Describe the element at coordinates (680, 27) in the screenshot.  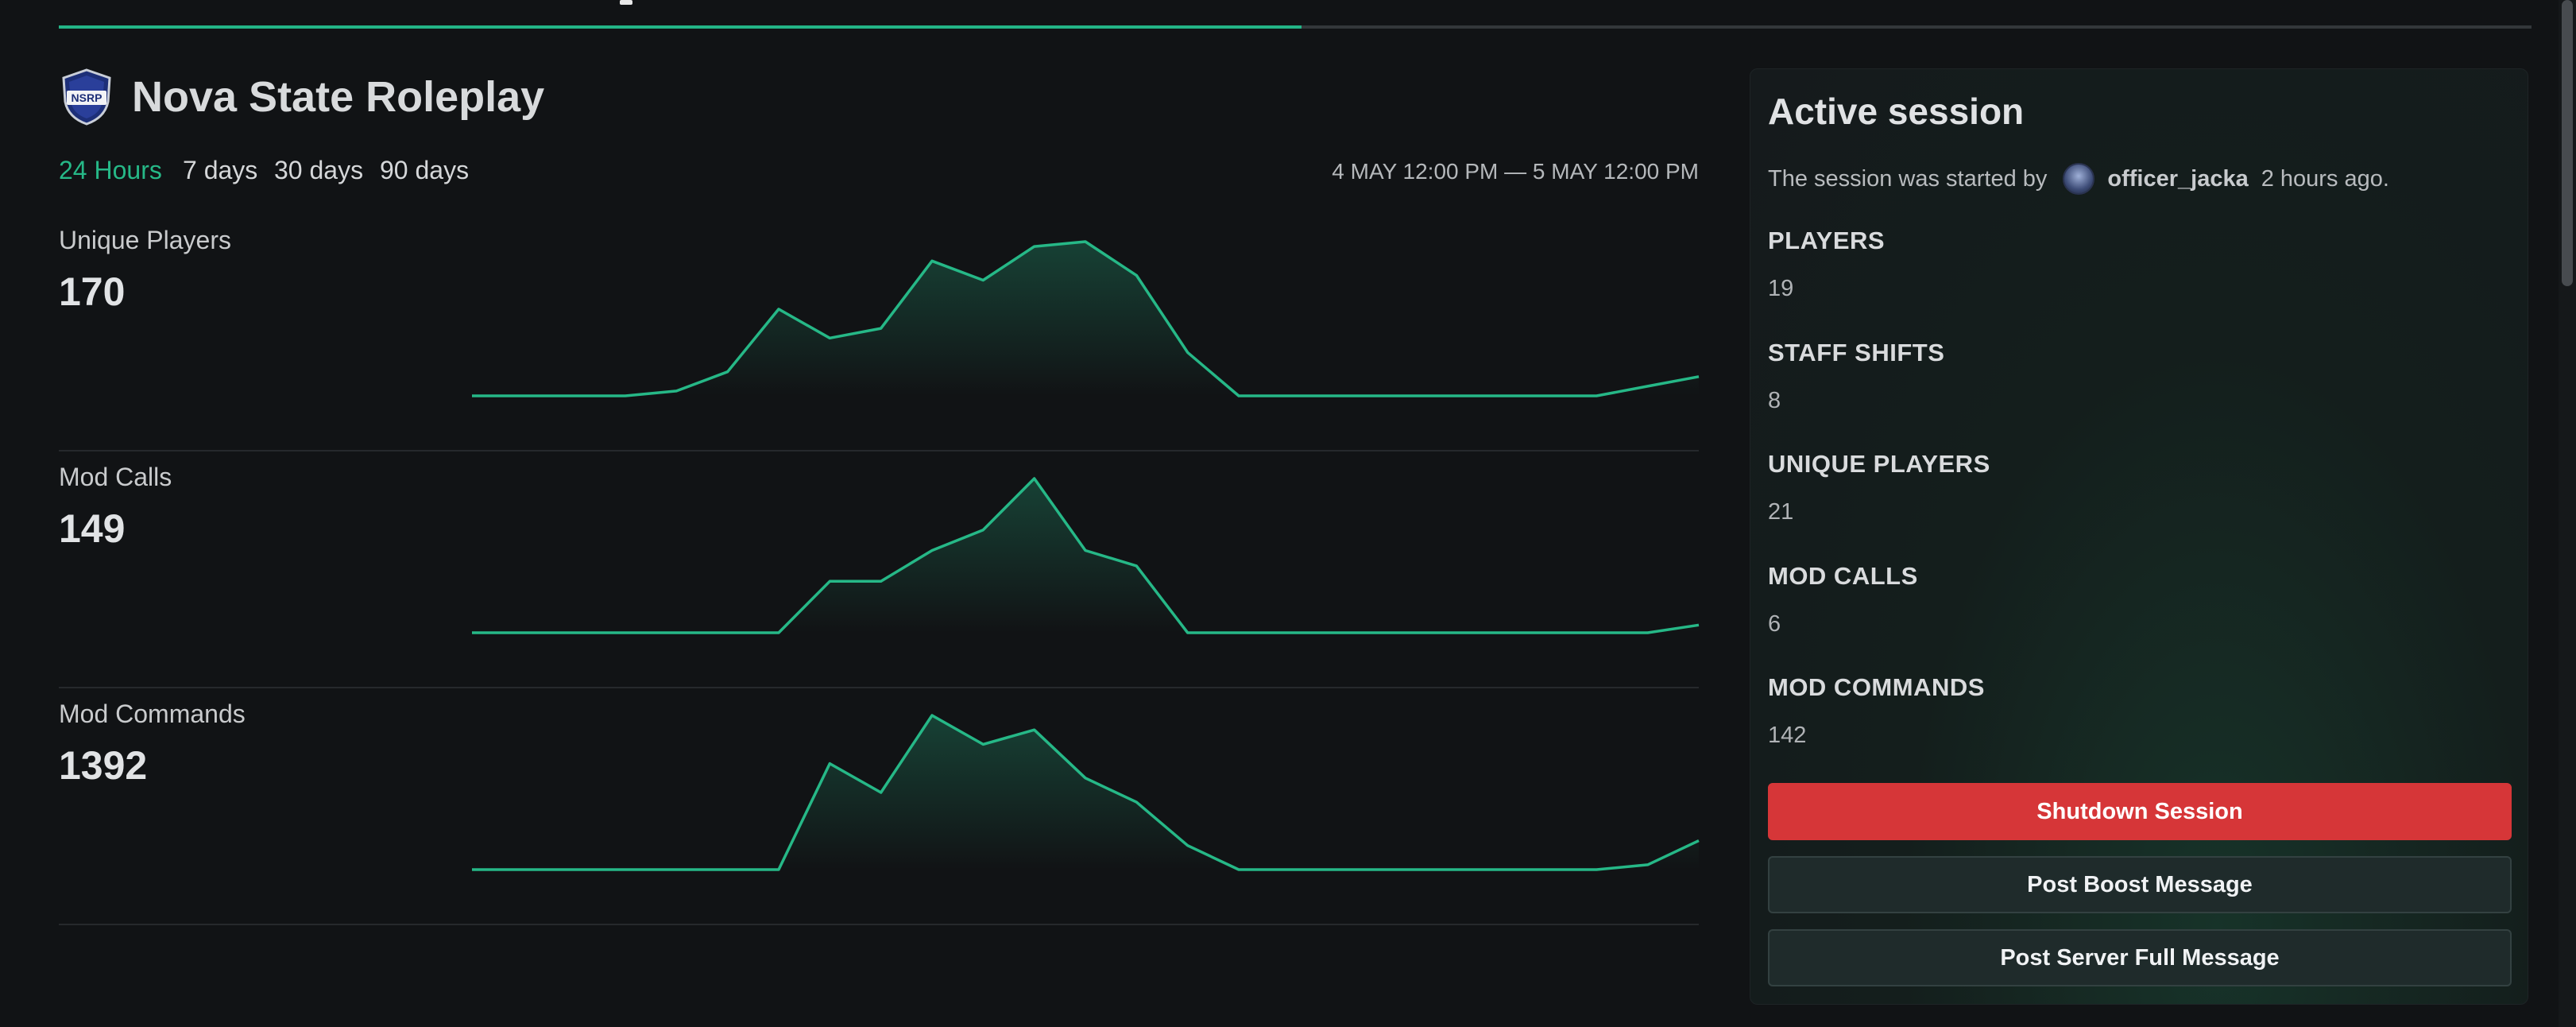
I see `active-tab-indicator` at that location.